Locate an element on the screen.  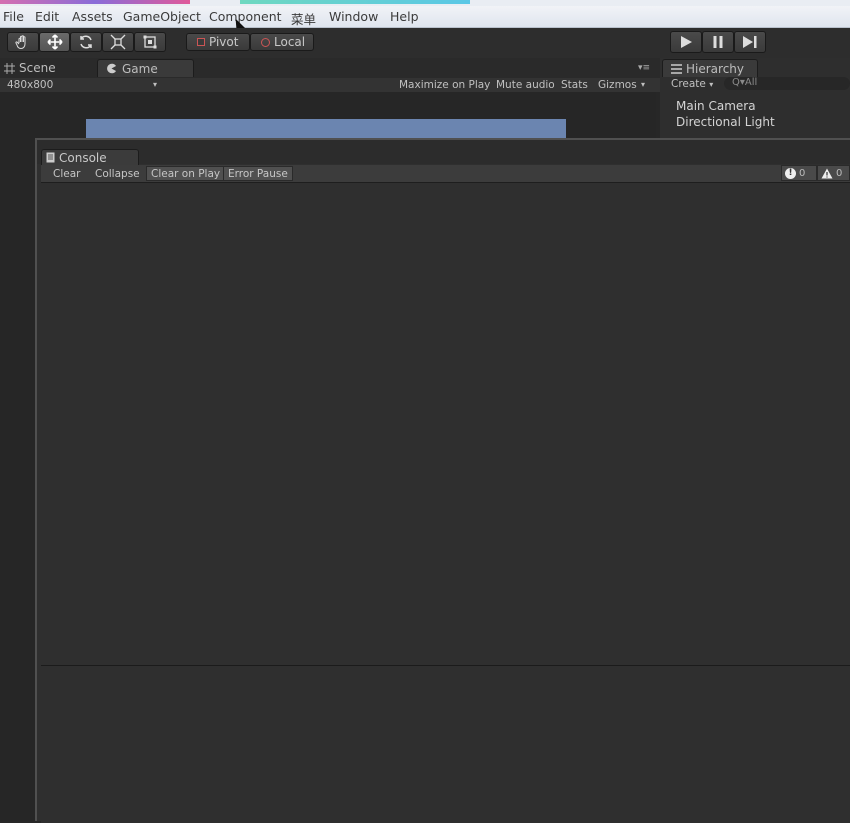
scale-icon is located at coordinates (118, 42).